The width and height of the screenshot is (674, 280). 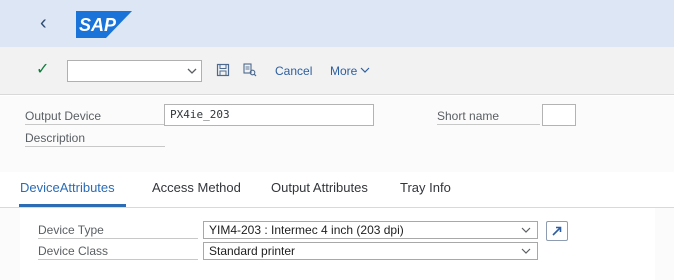 What do you see at coordinates (124, 71) in the screenshot?
I see `command-input` at bounding box center [124, 71].